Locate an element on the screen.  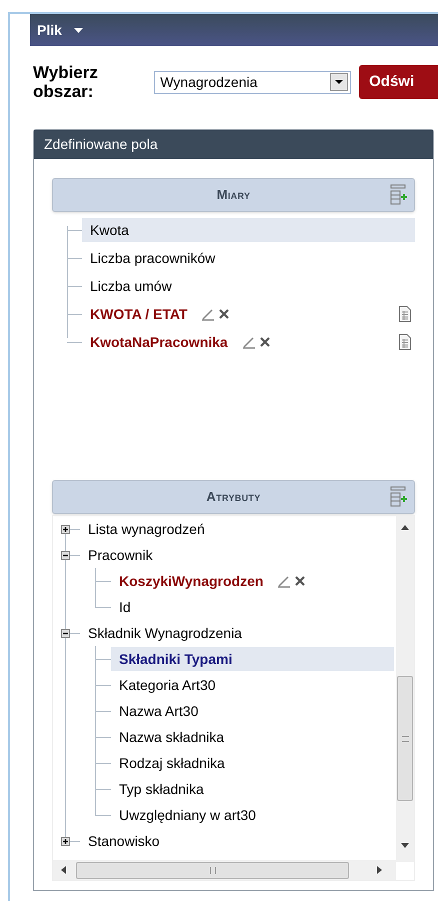
tree-item: KwotaNaPracownika is located at coordinates (159, 342).